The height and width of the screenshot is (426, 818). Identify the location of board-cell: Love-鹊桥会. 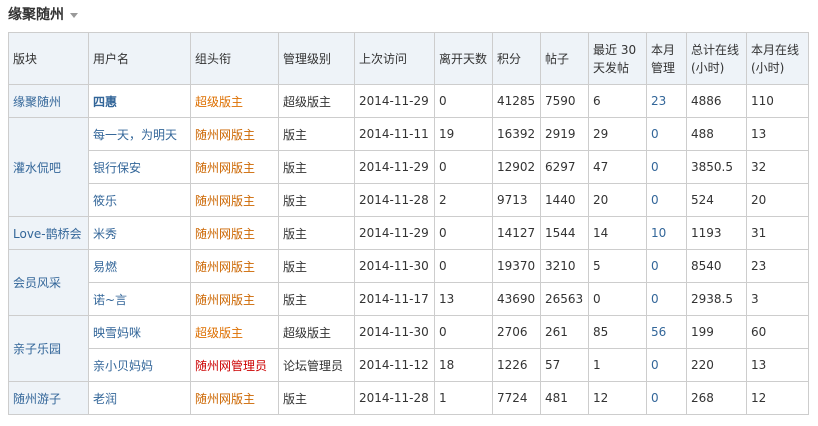
(48, 233).